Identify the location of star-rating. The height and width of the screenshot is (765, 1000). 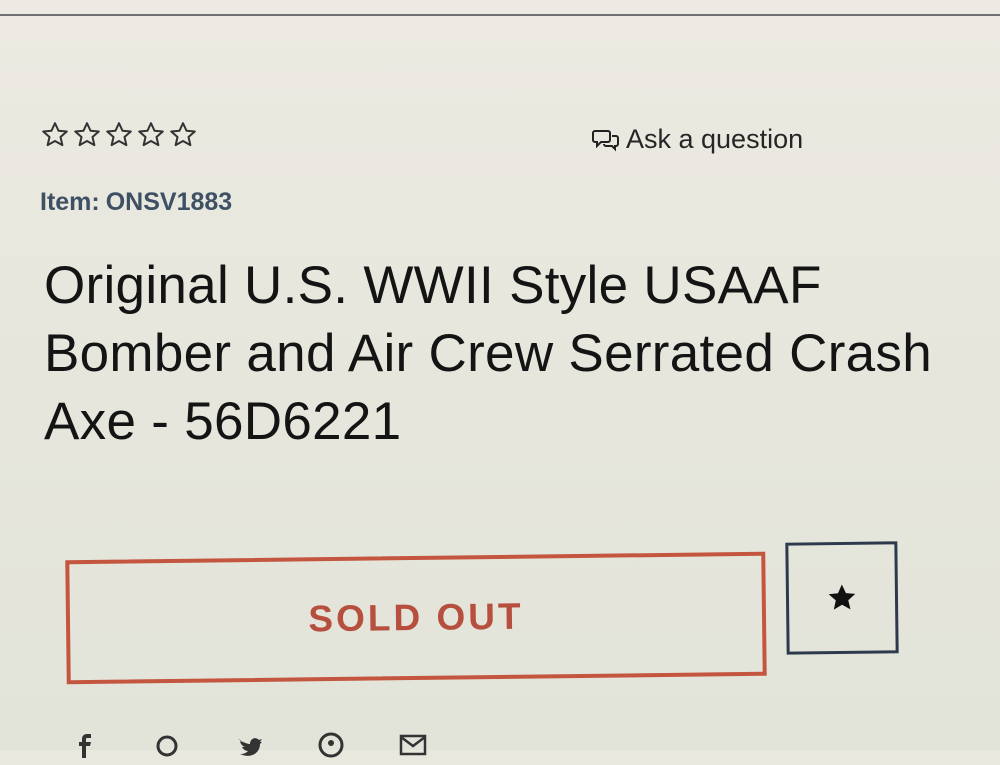
(119, 135).